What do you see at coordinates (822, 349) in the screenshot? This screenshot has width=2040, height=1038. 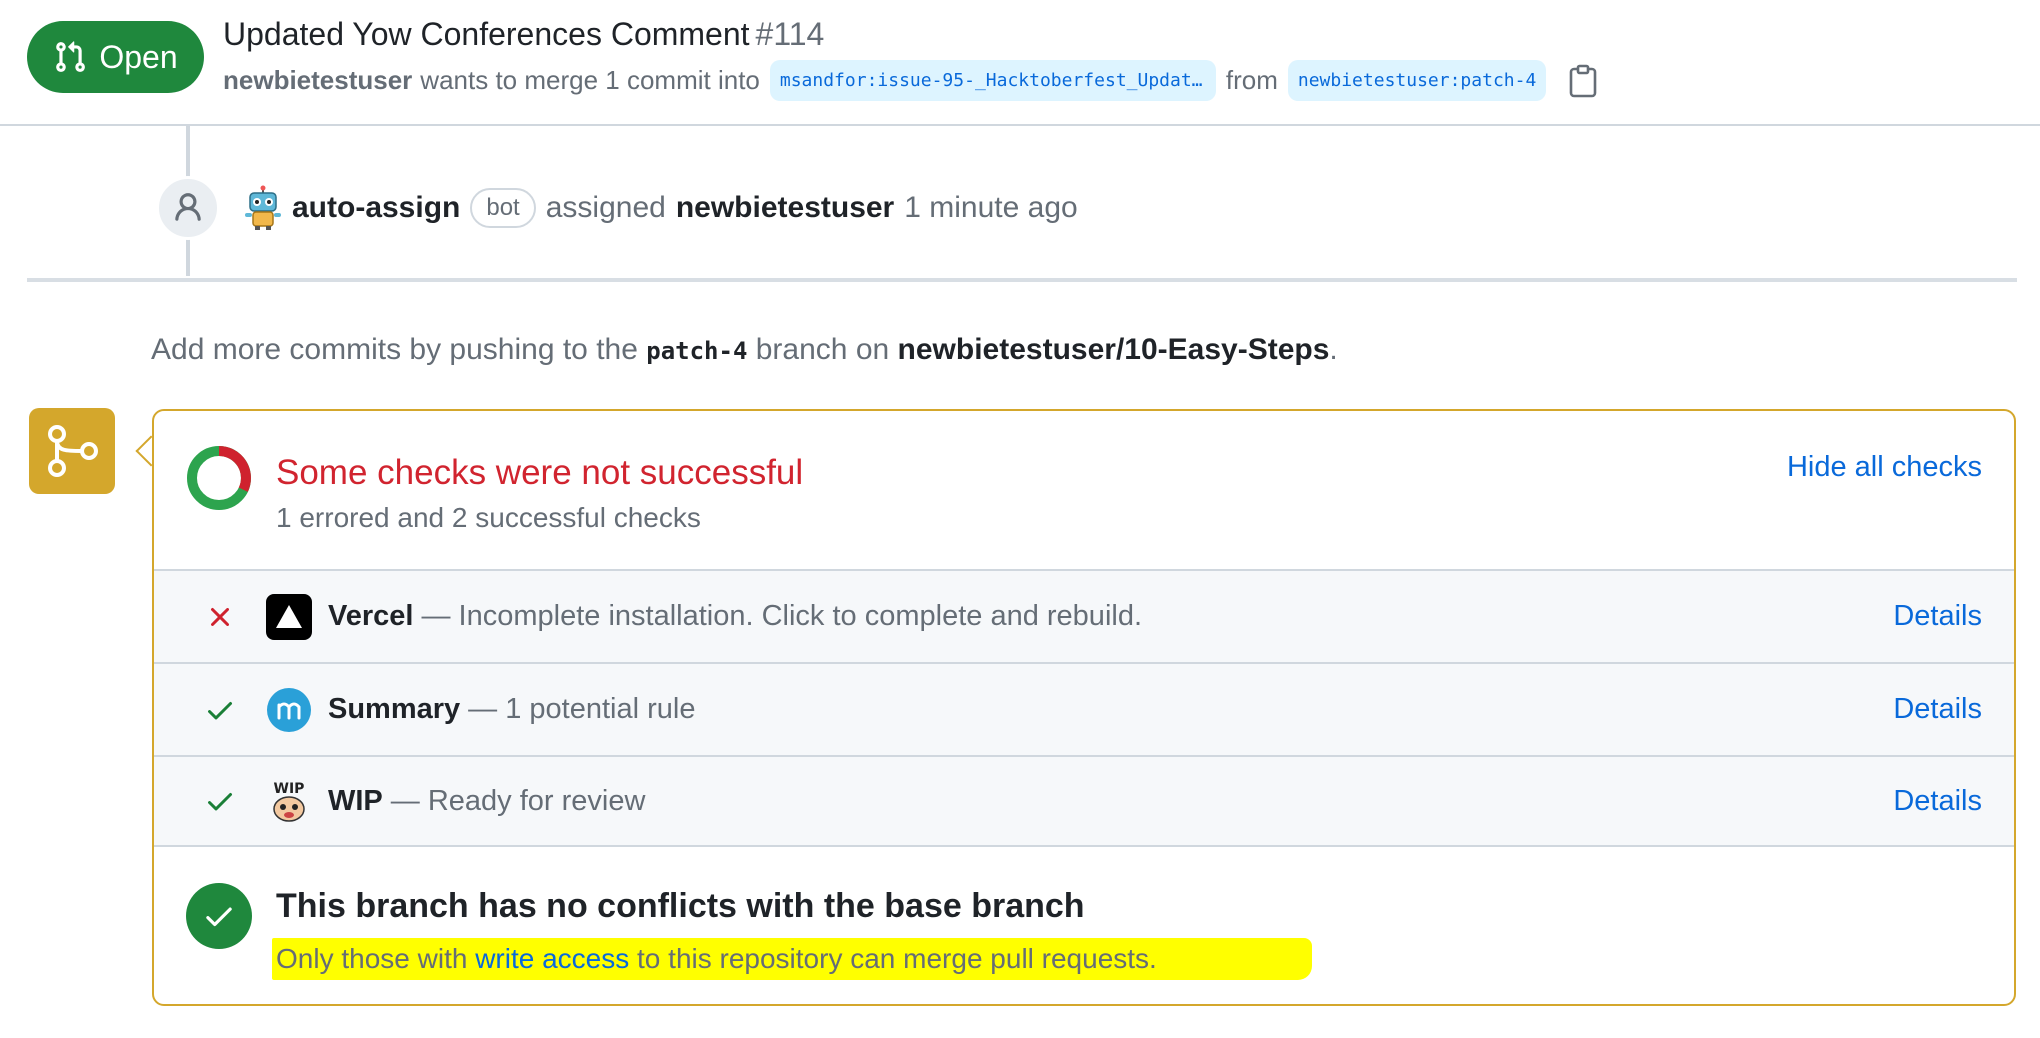 I see `push-hint-middle: branch on` at bounding box center [822, 349].